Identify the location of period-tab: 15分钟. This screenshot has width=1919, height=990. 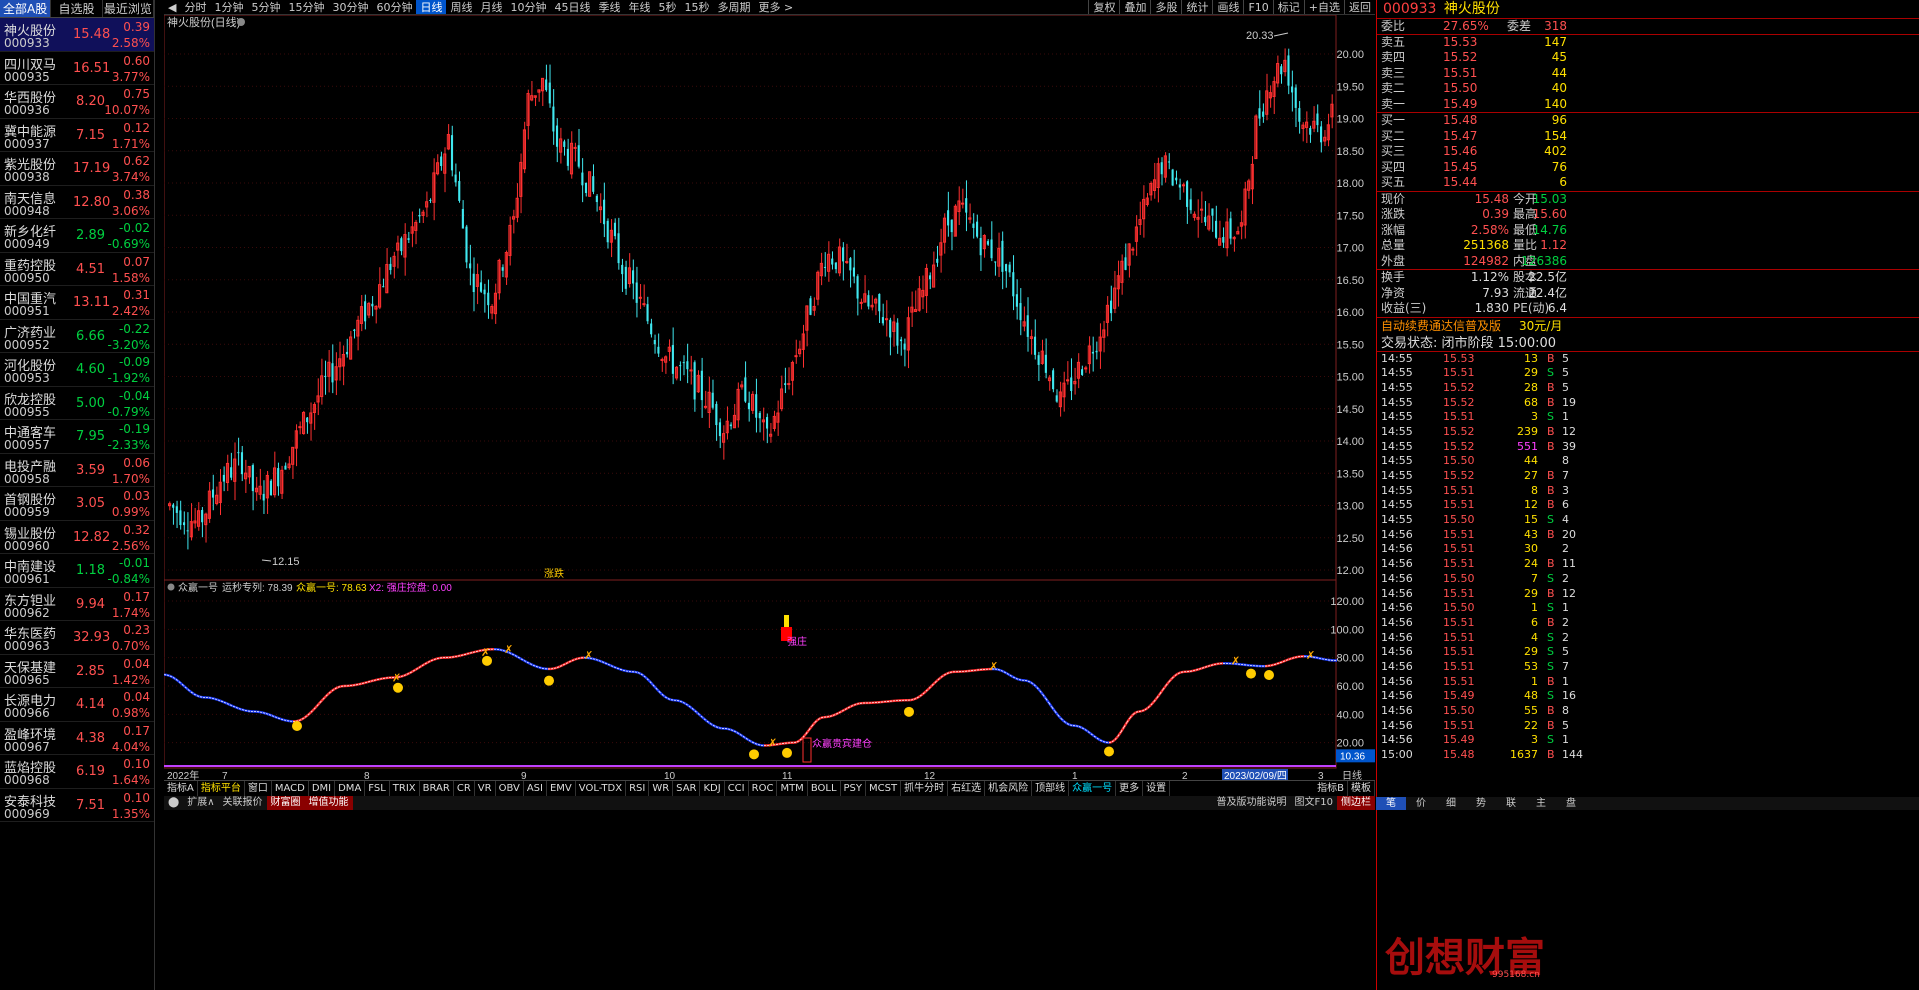
(306, 7).